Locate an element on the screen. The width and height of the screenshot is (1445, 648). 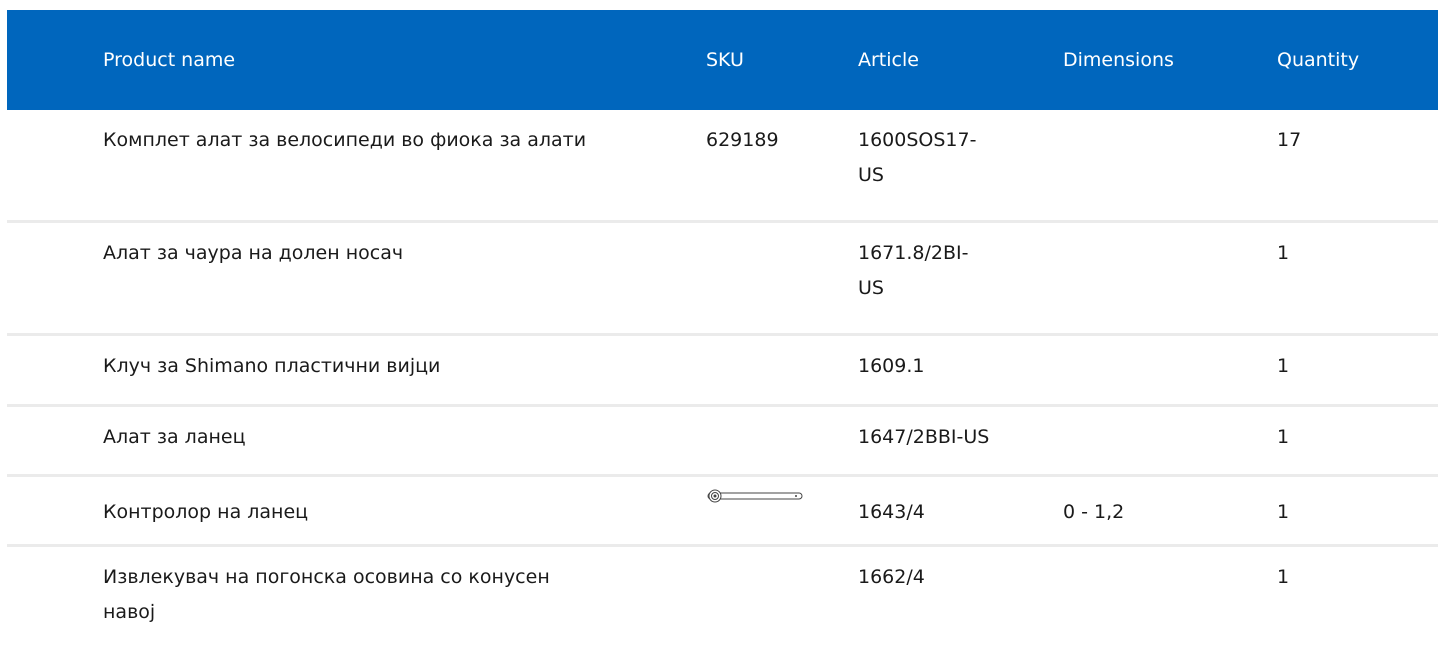
product-article: 1662/4 is located at coordinates (891, 577).